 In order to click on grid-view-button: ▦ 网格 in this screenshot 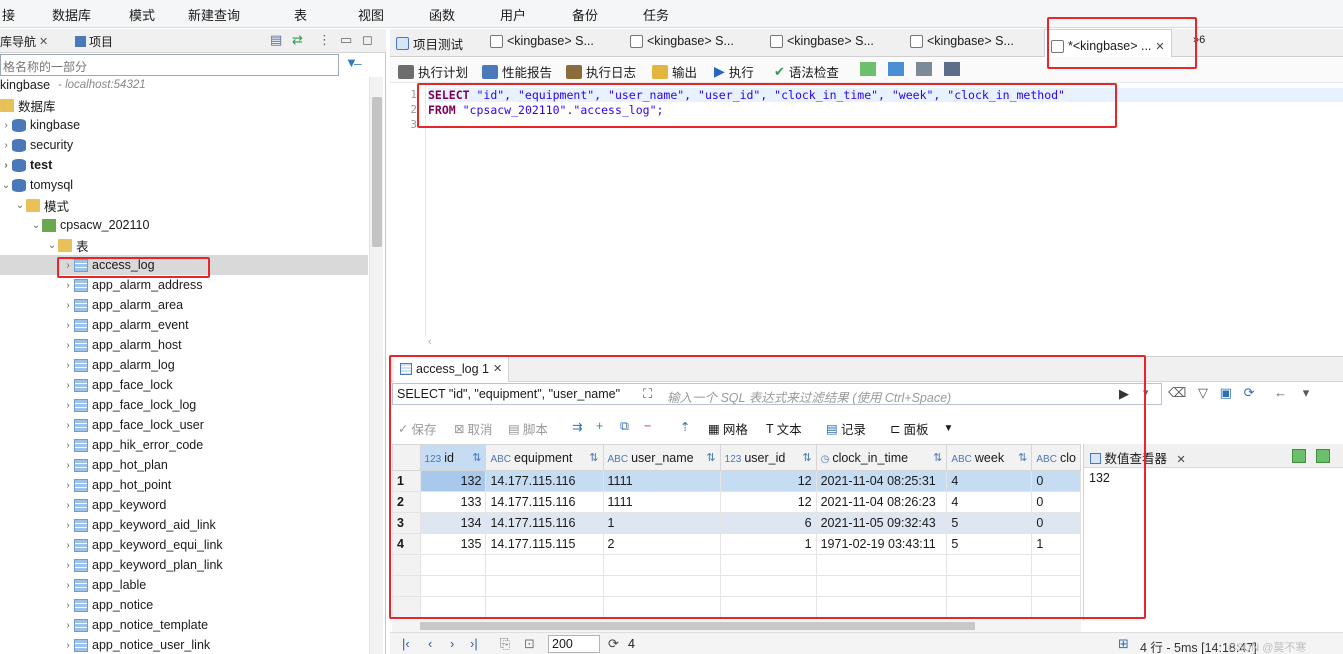, I will do `click(728, 428)`.